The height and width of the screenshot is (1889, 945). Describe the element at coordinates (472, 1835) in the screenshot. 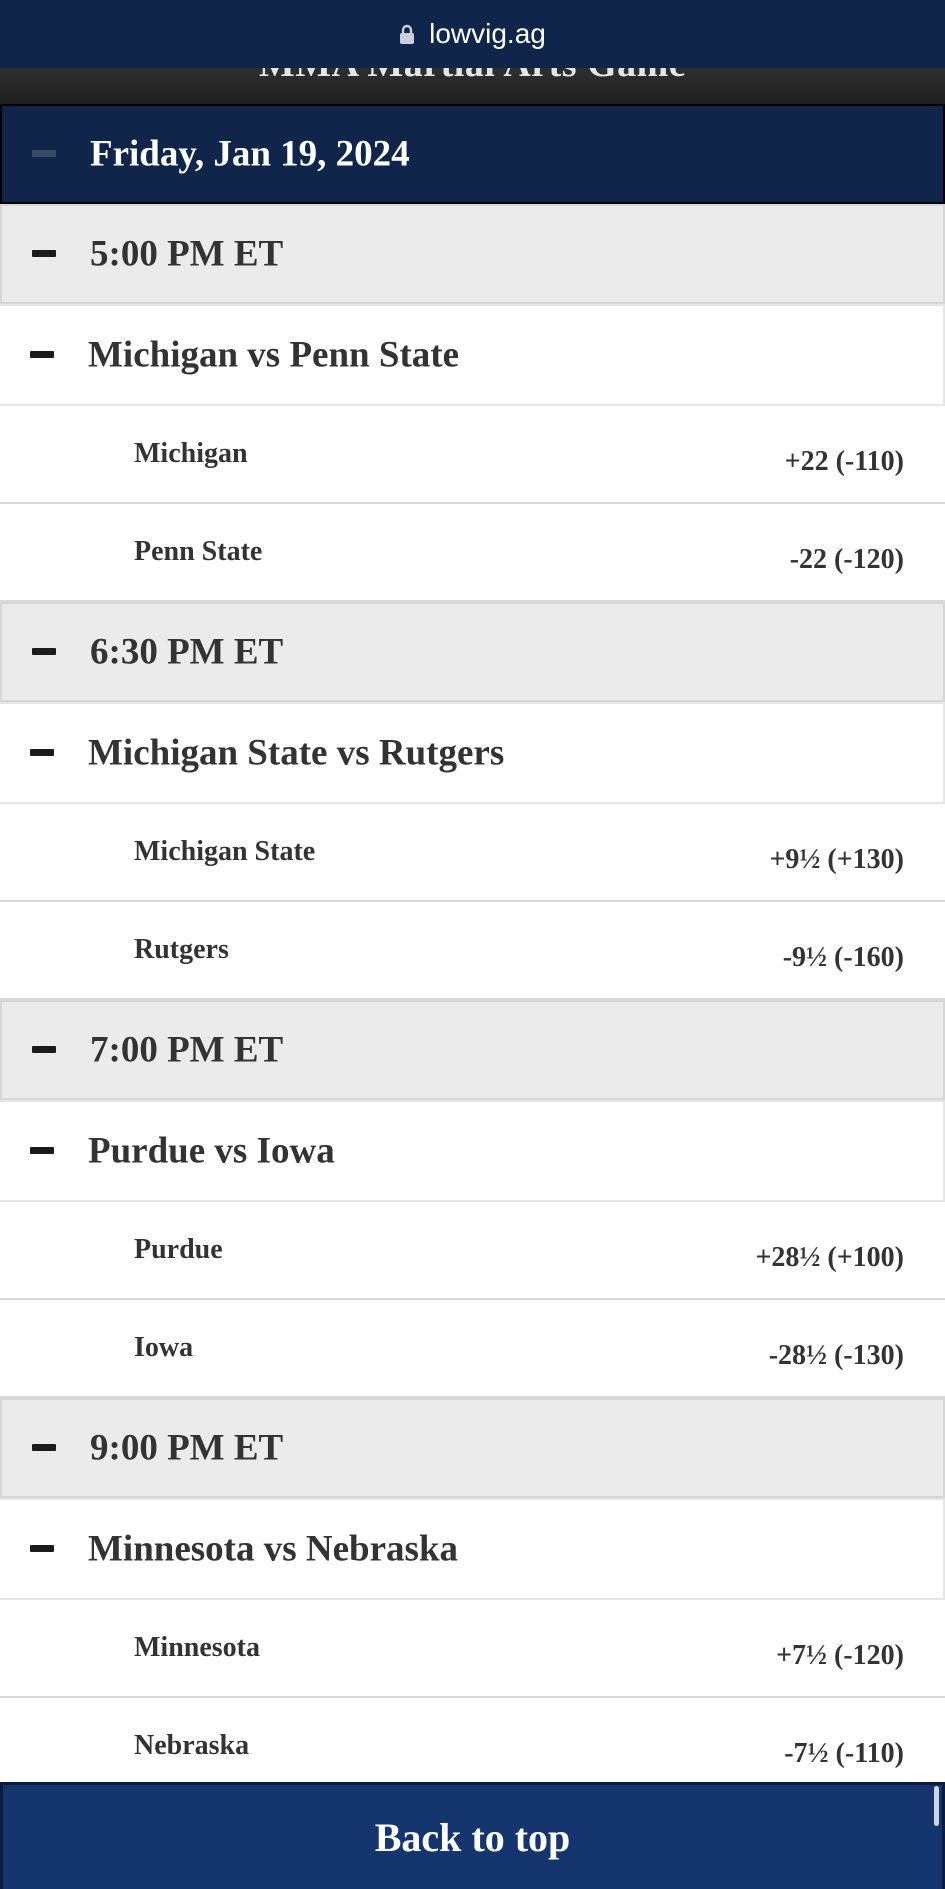

I see `back-to-top-button: Back to top` at that location.